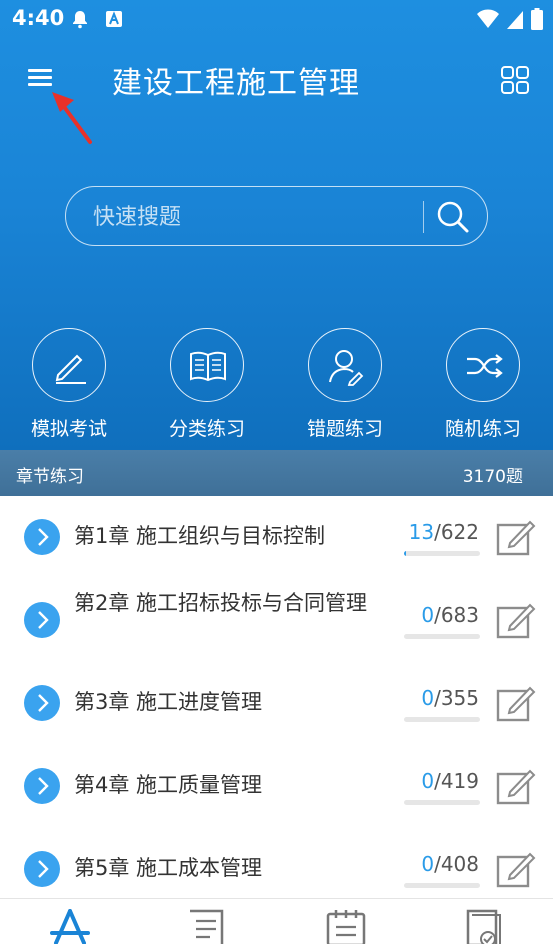 The height and width of the screenshot is (944, 553). I want to click on total-count: /419, so click(456, 781).